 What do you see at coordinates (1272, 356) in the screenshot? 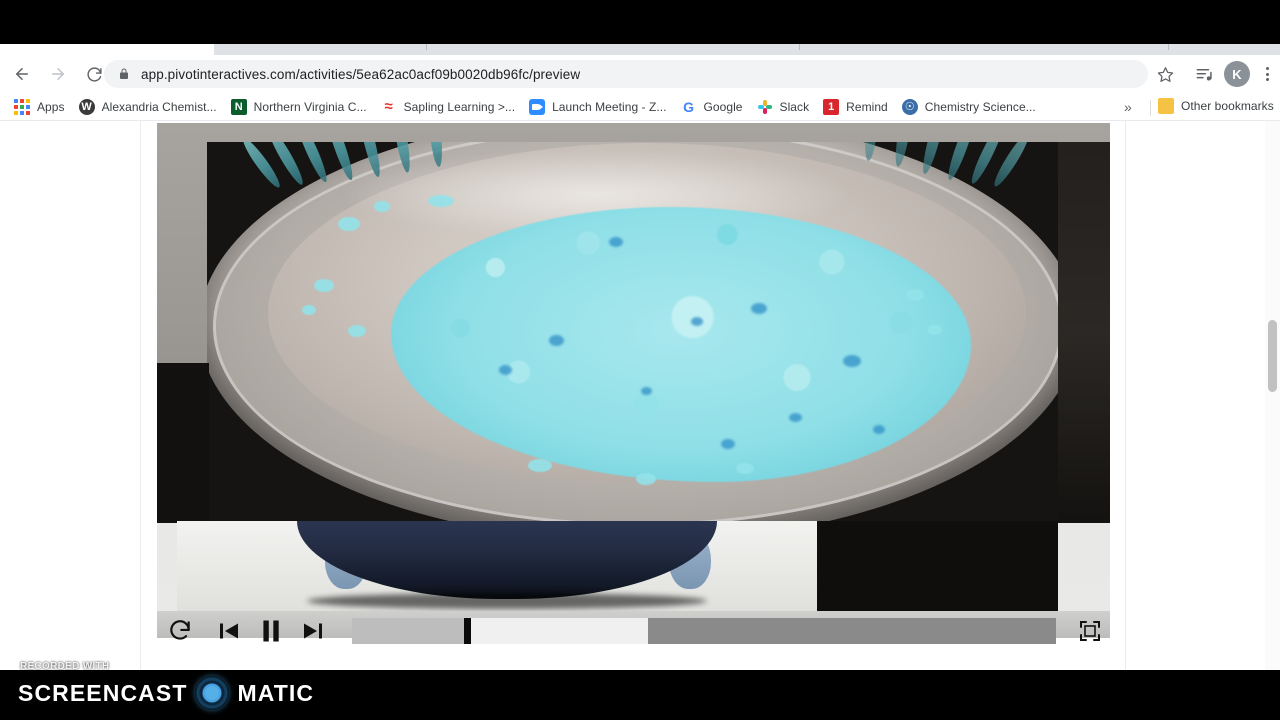
I see `scrollbar-thumb` at bounding box center [1272, 356].